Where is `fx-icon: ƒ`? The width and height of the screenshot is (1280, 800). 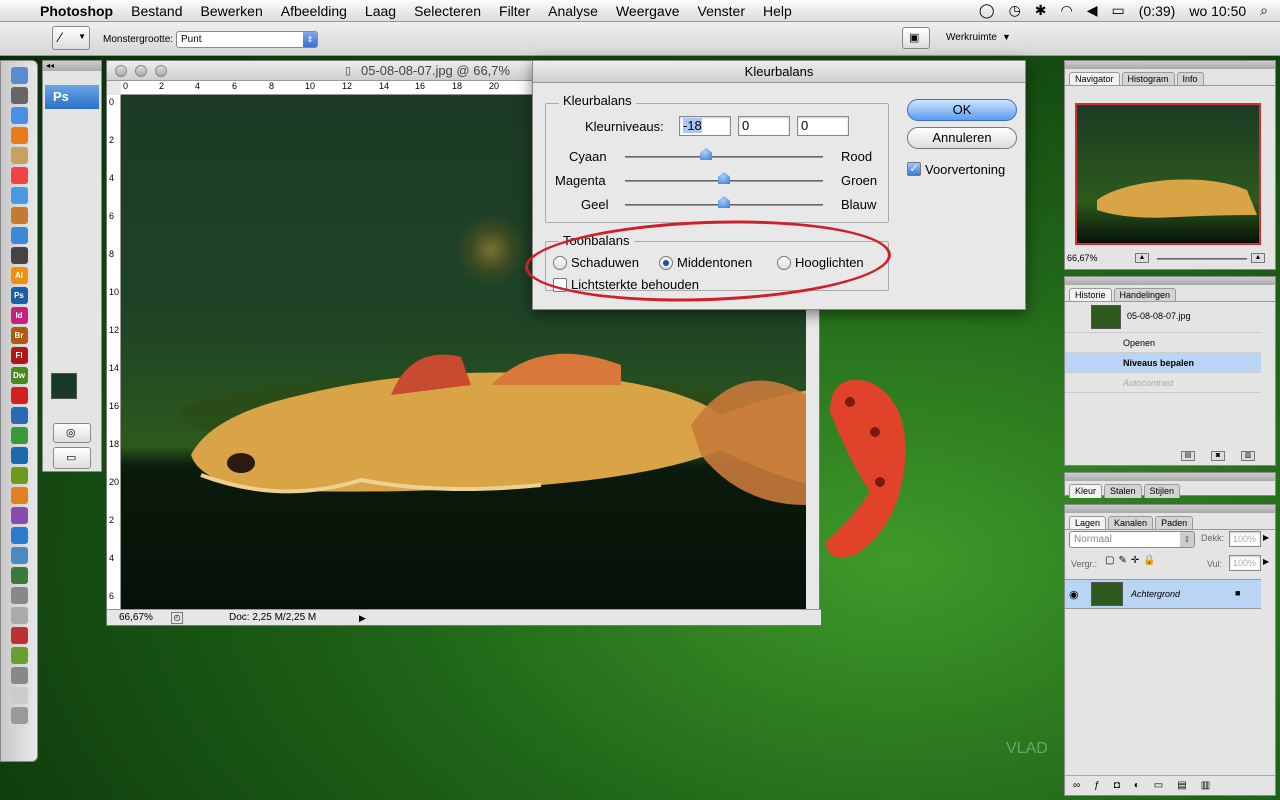 fx-icon: ƒ is located at coordinates (1104, 785).